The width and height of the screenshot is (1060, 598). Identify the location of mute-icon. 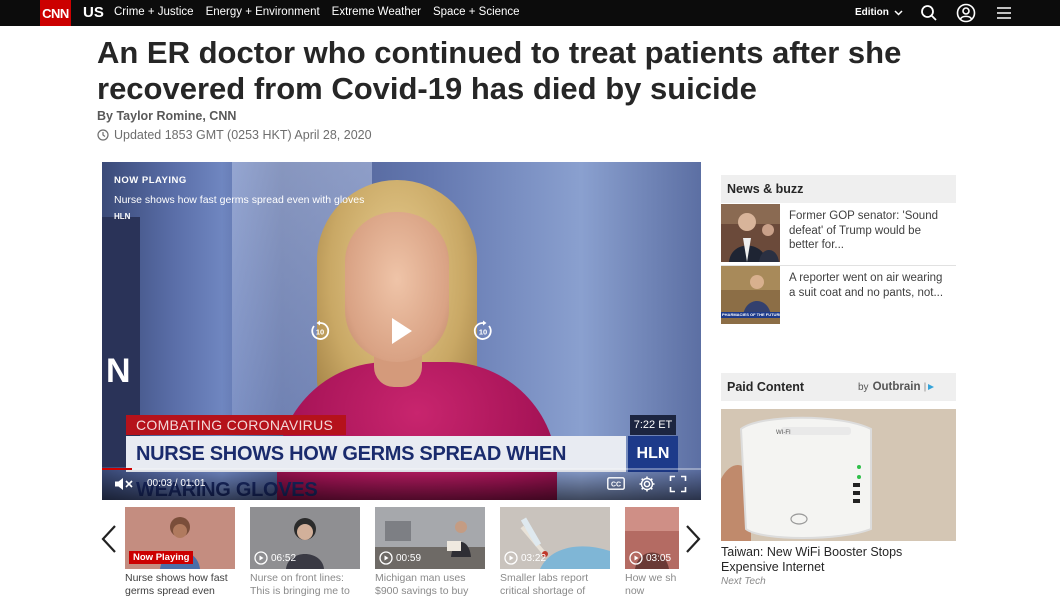
(124, 484).